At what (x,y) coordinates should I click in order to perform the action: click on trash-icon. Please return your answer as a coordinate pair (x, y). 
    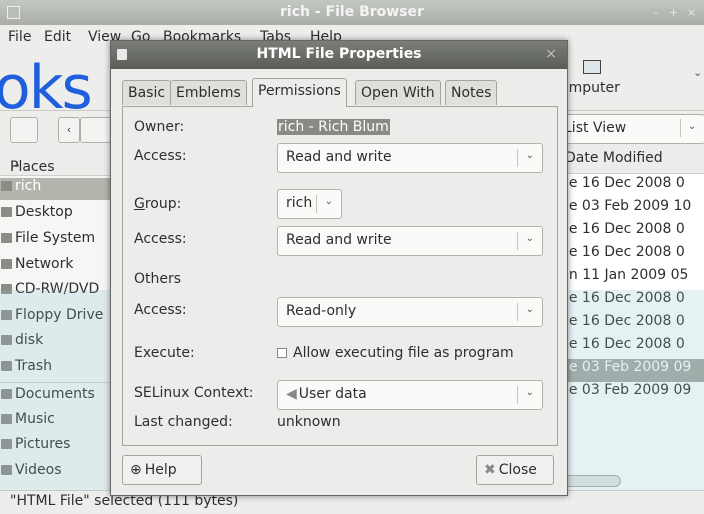
    Looking at the image, I should click on (6, 366).